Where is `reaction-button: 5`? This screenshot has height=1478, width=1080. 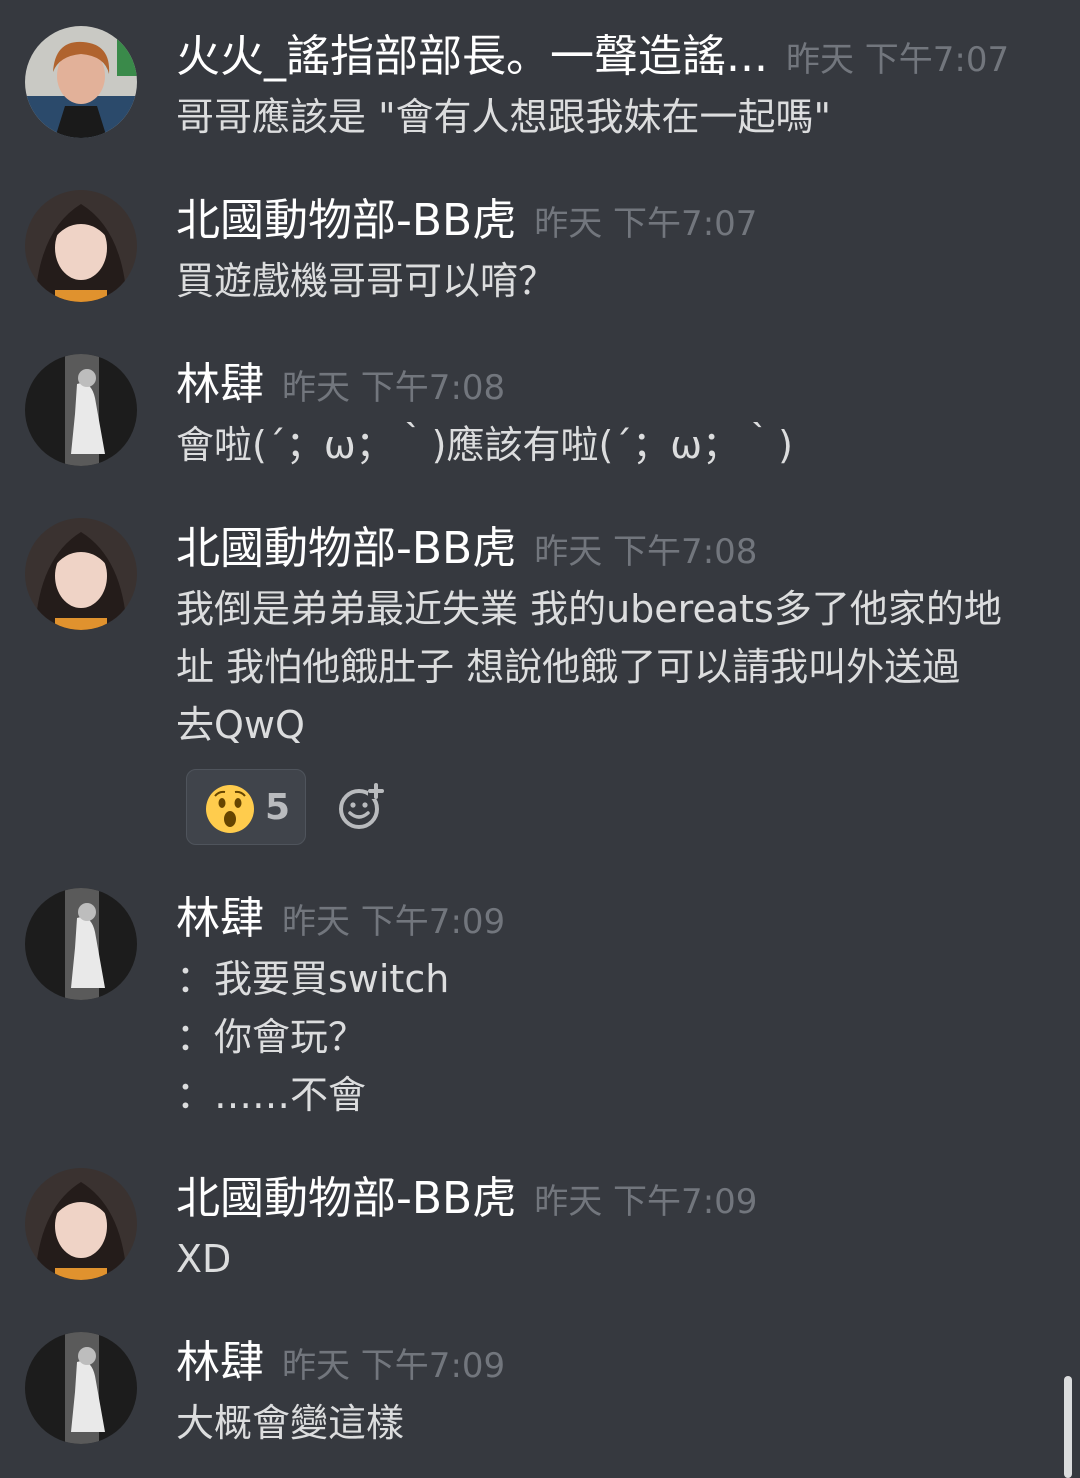 reaction-button: 5 is located at coordinates (246, 807).